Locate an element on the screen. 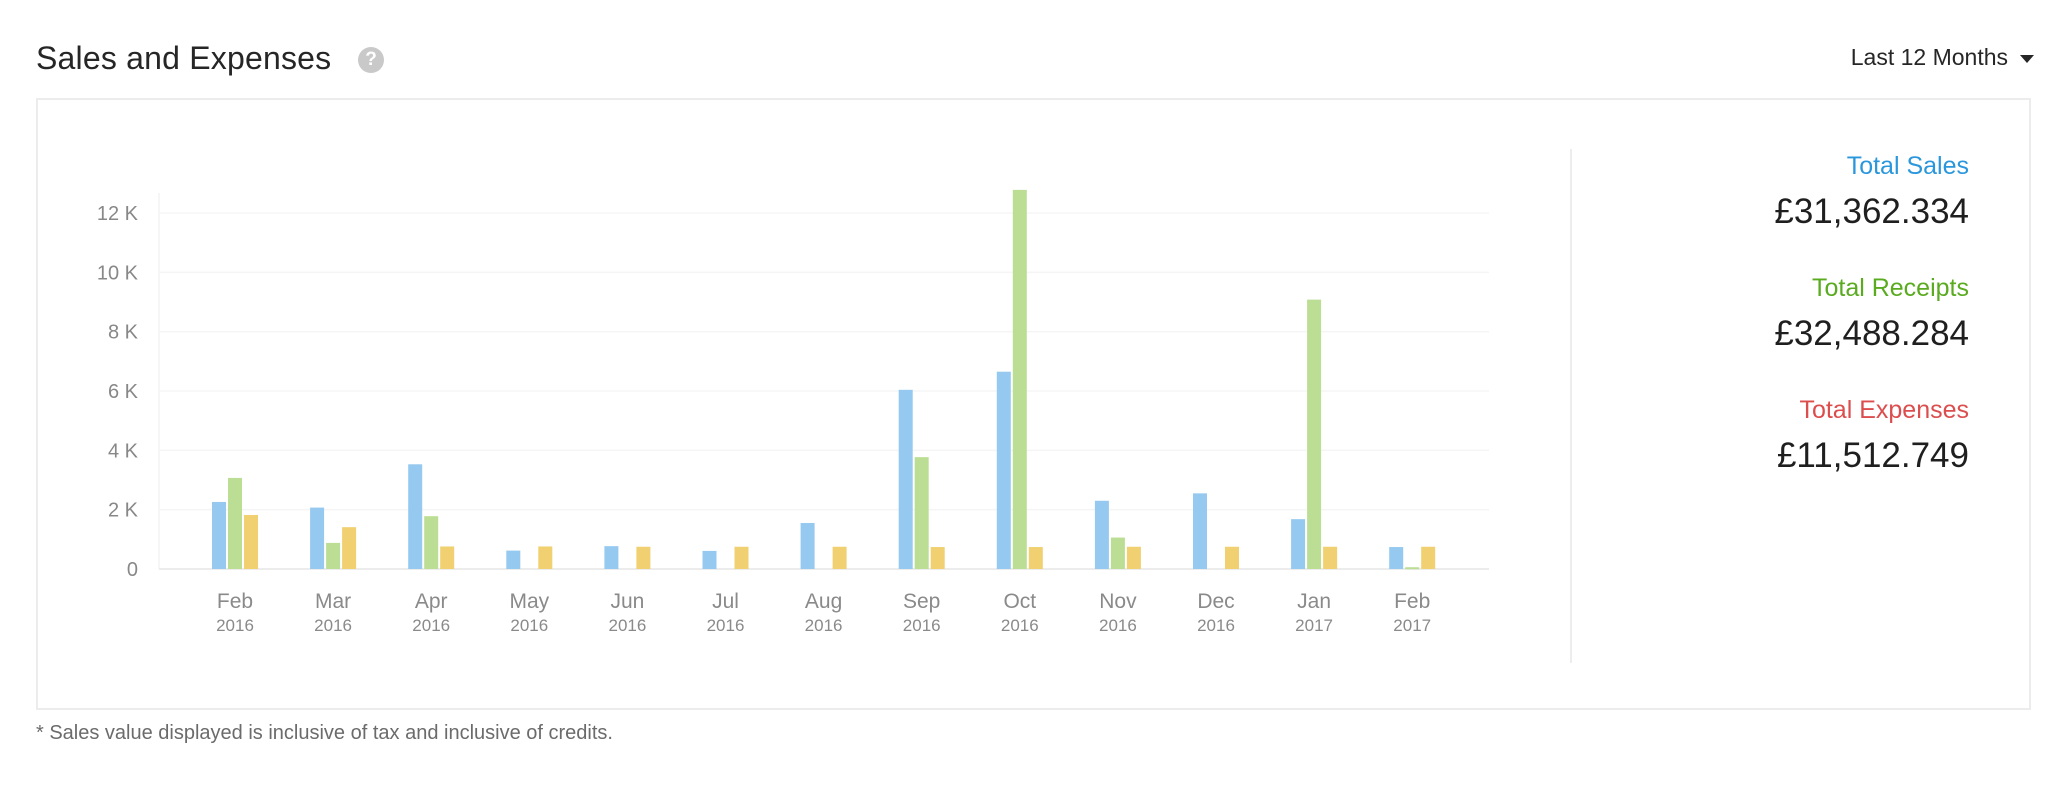 Image resolution: width=2068 pixels, height=792 pixels. x-tick-month: Sep is located at coordinates (921, 601).